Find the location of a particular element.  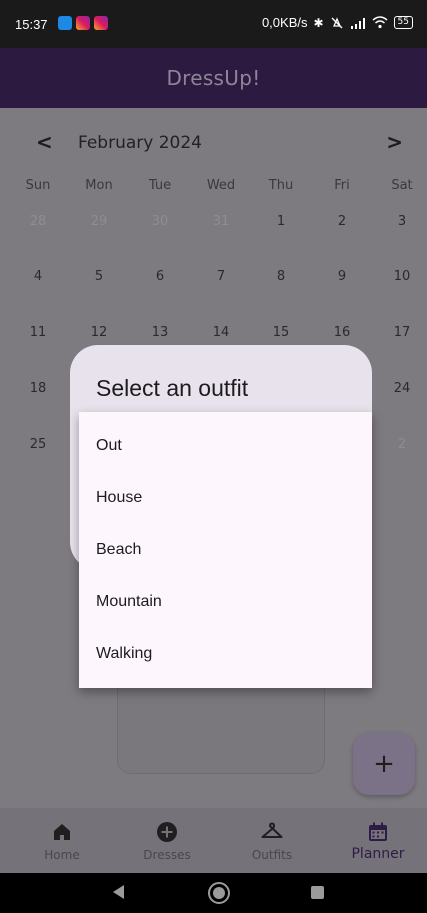

calendar-day: 11 is located at coordinates (38, 332).